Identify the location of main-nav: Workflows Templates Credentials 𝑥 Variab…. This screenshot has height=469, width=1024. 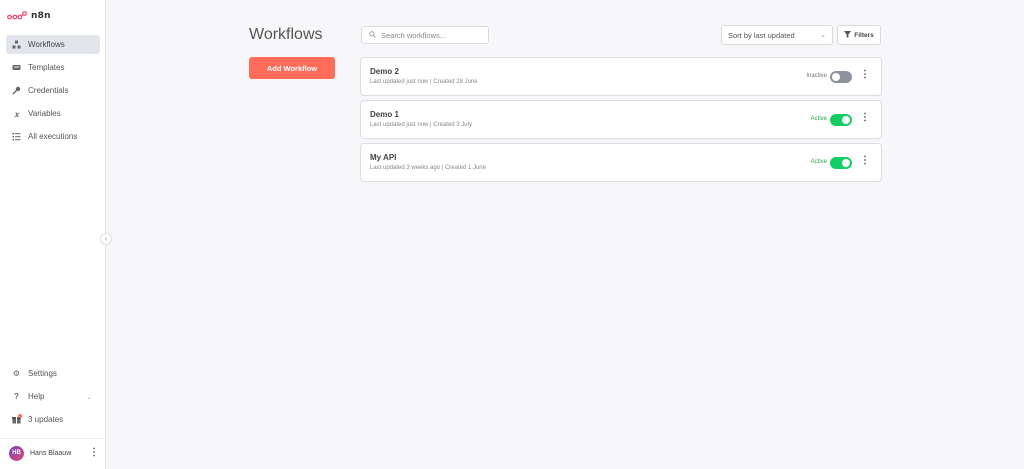
(53, 92).